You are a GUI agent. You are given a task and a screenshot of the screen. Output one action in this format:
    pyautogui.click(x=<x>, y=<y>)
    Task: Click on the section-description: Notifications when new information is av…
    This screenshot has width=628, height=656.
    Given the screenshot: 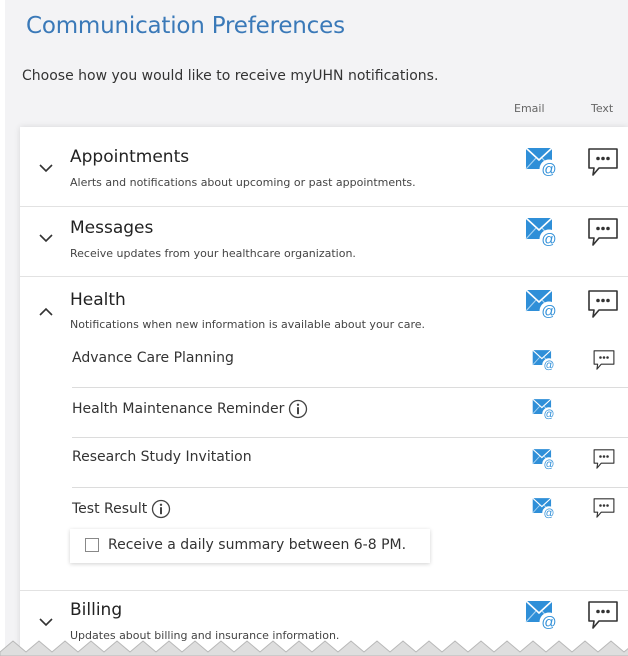 What is the action you would take?
    pyautogui.click(x=247, y=324)
    